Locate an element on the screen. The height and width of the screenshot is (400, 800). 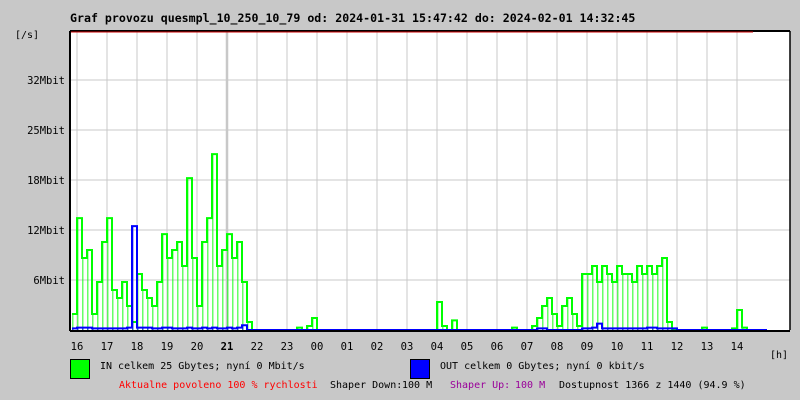
x-tick-label: 03 is located at coordinates (407, 347).